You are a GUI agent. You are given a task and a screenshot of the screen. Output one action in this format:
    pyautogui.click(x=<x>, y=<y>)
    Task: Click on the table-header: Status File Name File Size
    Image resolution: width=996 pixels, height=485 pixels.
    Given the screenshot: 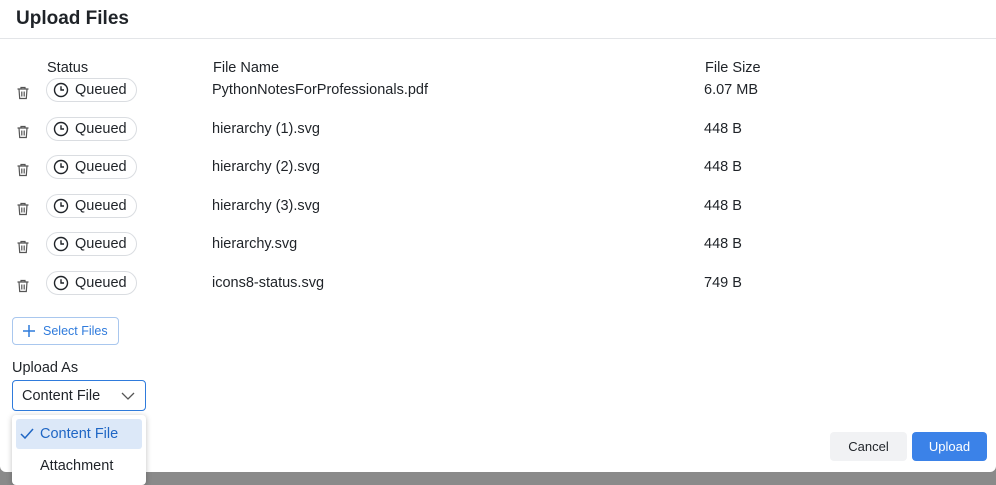 What is the action you would take?
    pyautogui.click(x=498, y=58)
    